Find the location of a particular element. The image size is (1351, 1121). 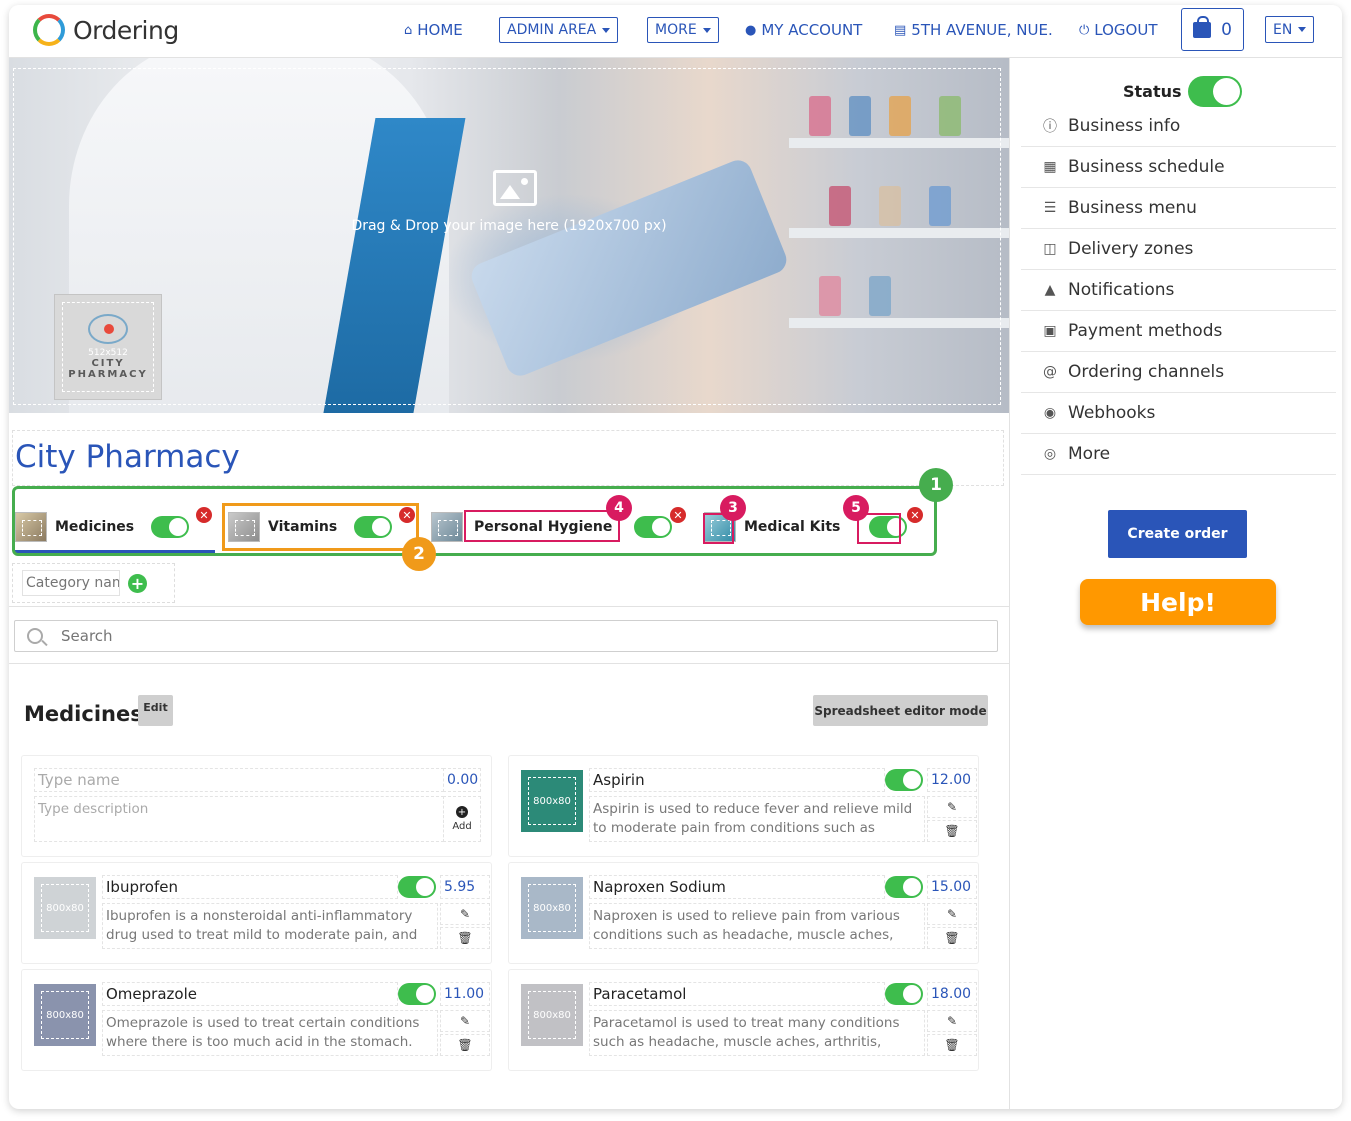

logo-line-2: PHARMACY is located at coordinates (108, 374).